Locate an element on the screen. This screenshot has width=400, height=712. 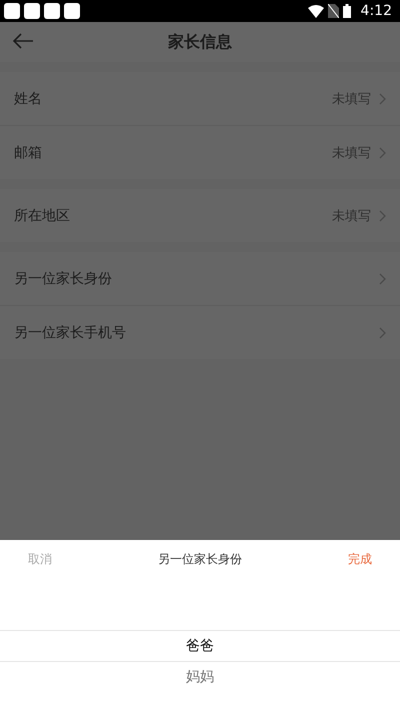
settings-row: 邮箱 未填写 is located at coordinates (200, 152).